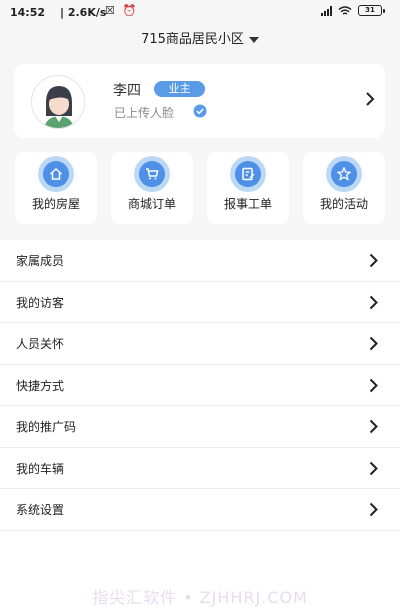  I want to click on quick-action-mall-orders: 商城订单, so click(152, 188).